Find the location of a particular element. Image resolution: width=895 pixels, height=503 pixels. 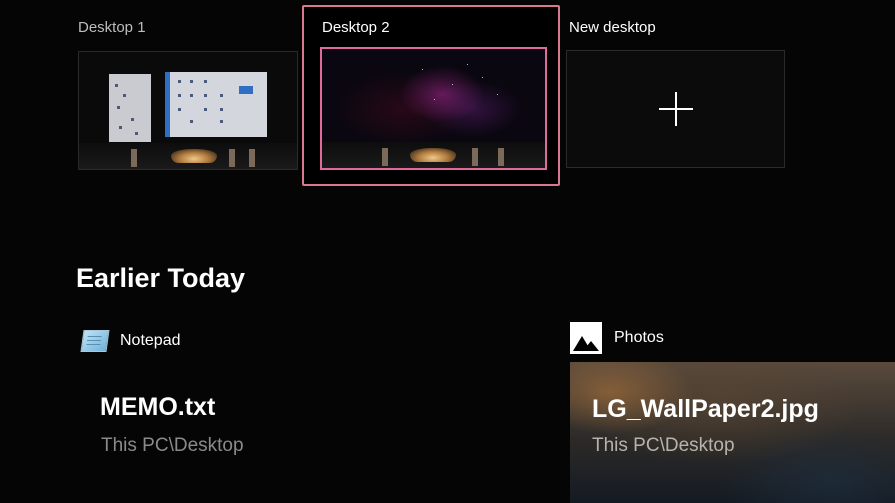

notepad-app-header: Notepad is located at coordinates (130, 341).